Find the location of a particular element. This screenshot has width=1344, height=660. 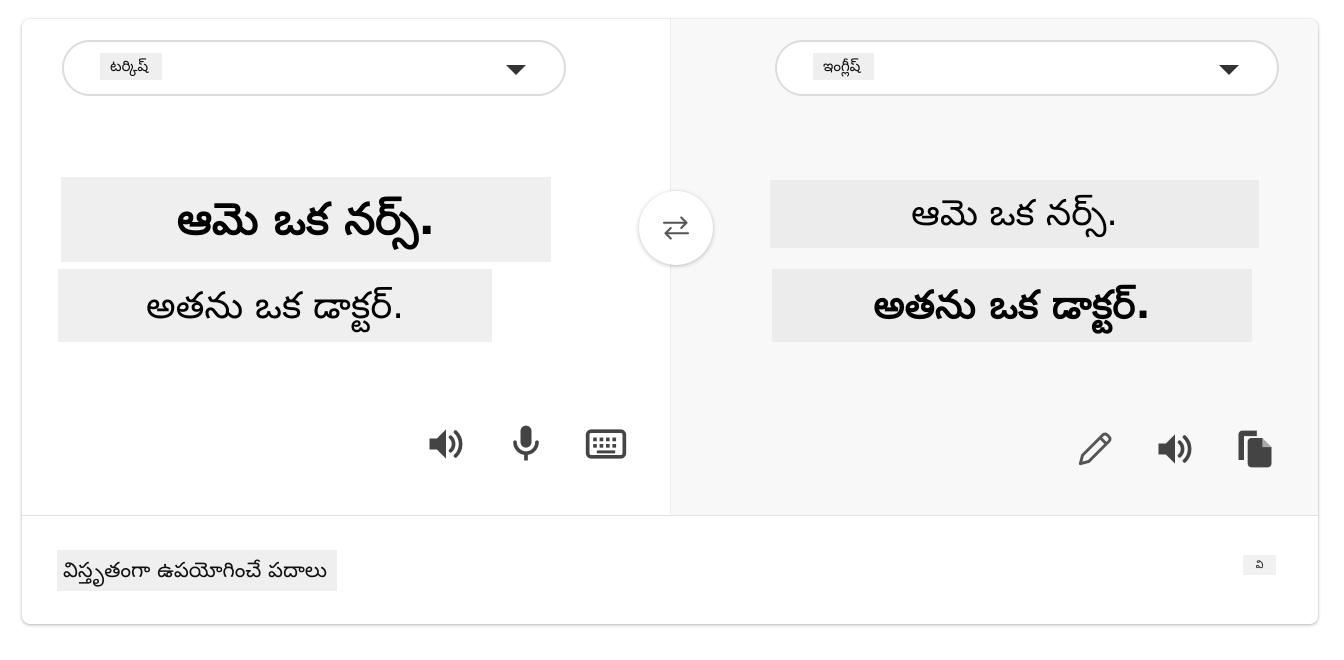

target-listen-button is located at coordinates (1175, 449).